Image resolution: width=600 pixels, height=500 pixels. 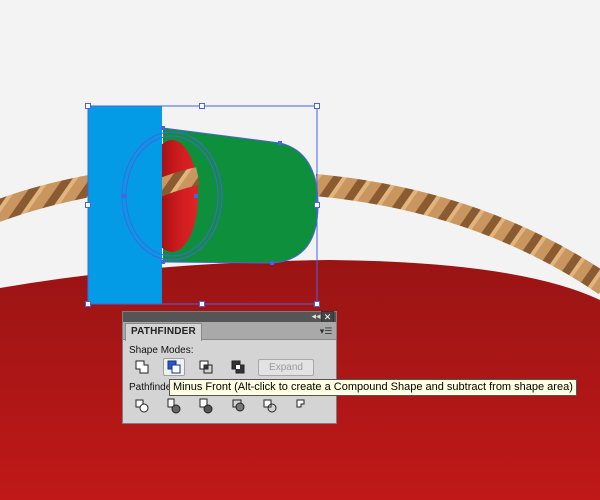 What do you see at coordinates (317, 106) in the screenshot?
I see `handle-top-right` at bounding box center [317, 106].